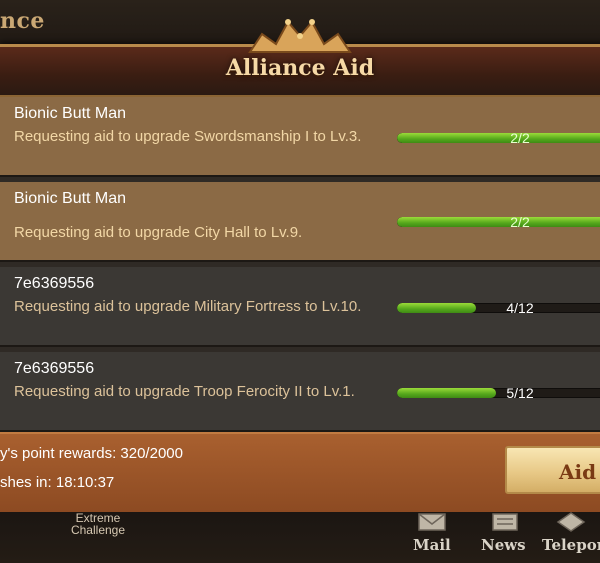  What do you see at coordinates (300, 68) in the screenshot?
I see `panel-title: Alliance Aid` at bounding box center [300, 68].